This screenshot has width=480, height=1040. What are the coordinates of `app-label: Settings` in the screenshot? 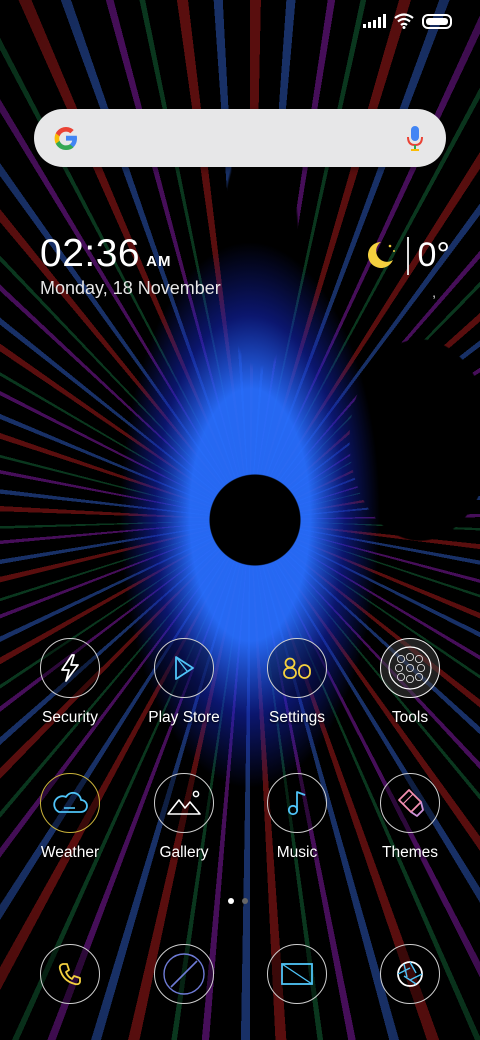 It's located at (296, 717).